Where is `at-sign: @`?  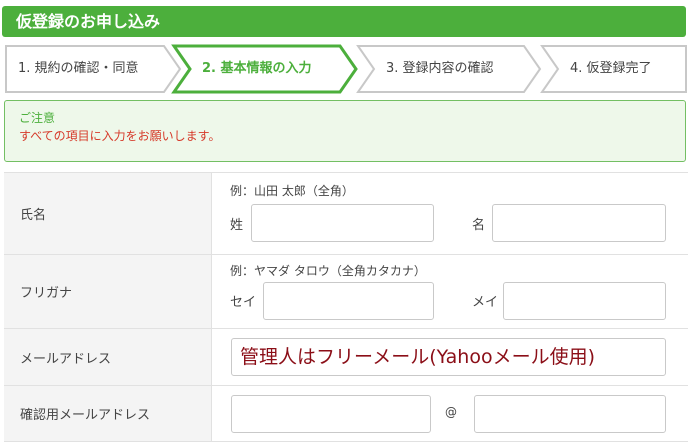
at-sign: @ is located at coordinates (451, 412).